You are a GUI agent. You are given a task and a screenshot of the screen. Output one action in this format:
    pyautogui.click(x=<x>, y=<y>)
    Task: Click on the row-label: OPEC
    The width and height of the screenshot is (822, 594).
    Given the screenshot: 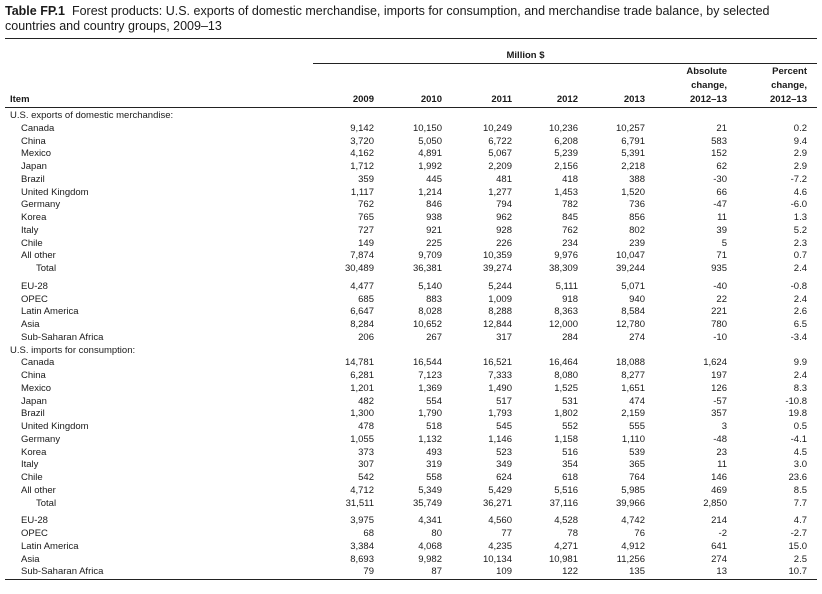 What is the action you would take?
    pyautogui.click(x=34, y=299)
    